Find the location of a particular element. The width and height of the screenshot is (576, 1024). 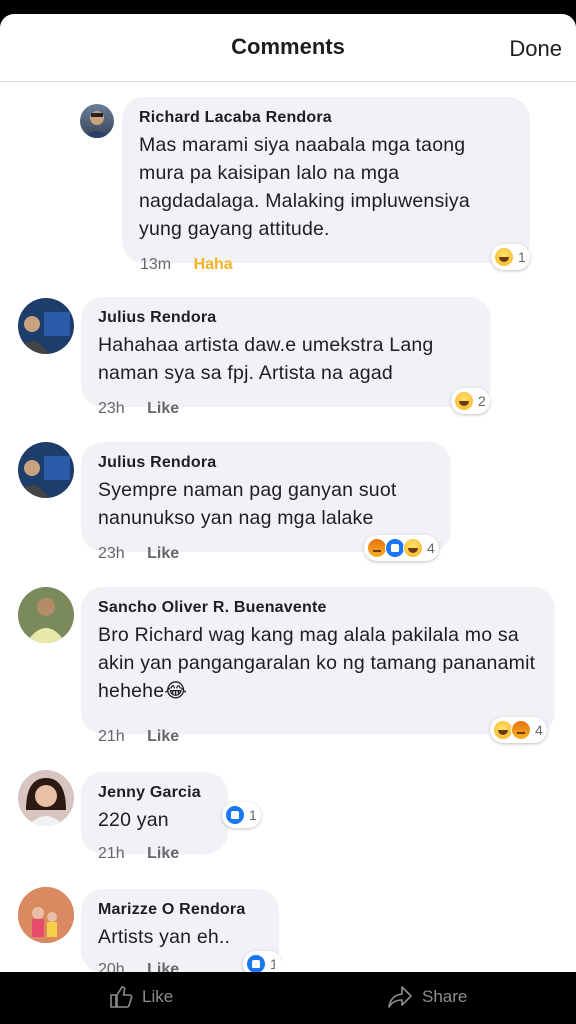

comment-time: 13m is located at coordinates (156, 264).